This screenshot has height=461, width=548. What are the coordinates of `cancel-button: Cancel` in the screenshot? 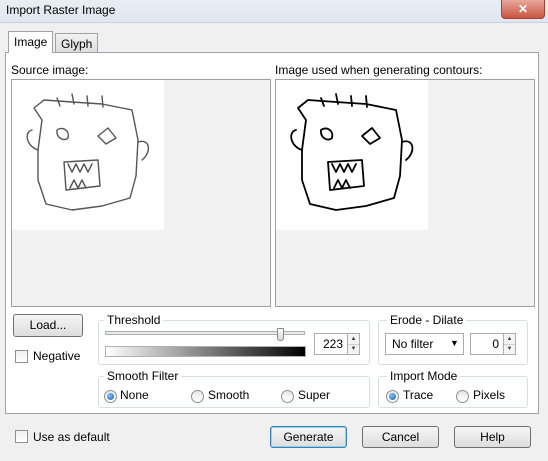 It's located at (400, 437).